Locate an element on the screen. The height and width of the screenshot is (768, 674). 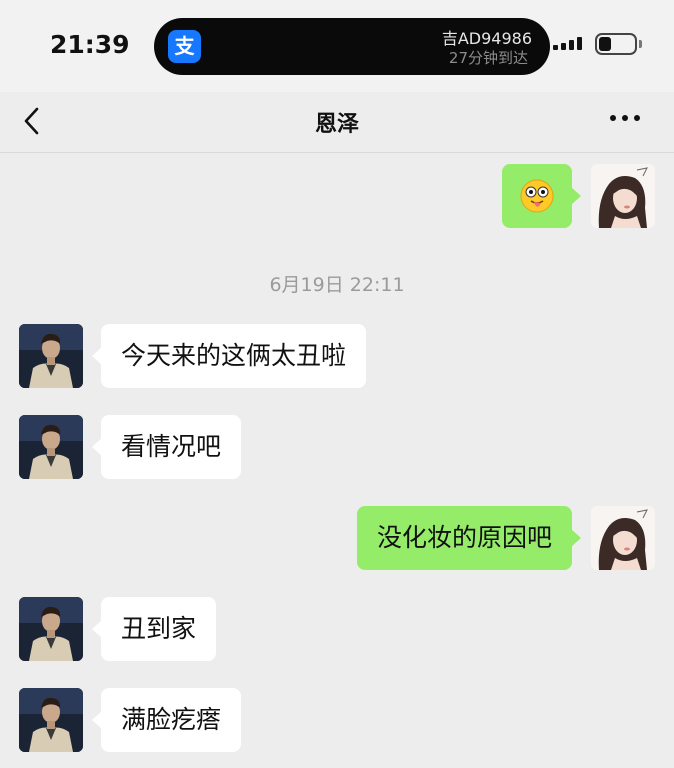
message-timestamp: 6月19日 22:11 is located at coordinates (337, 285).